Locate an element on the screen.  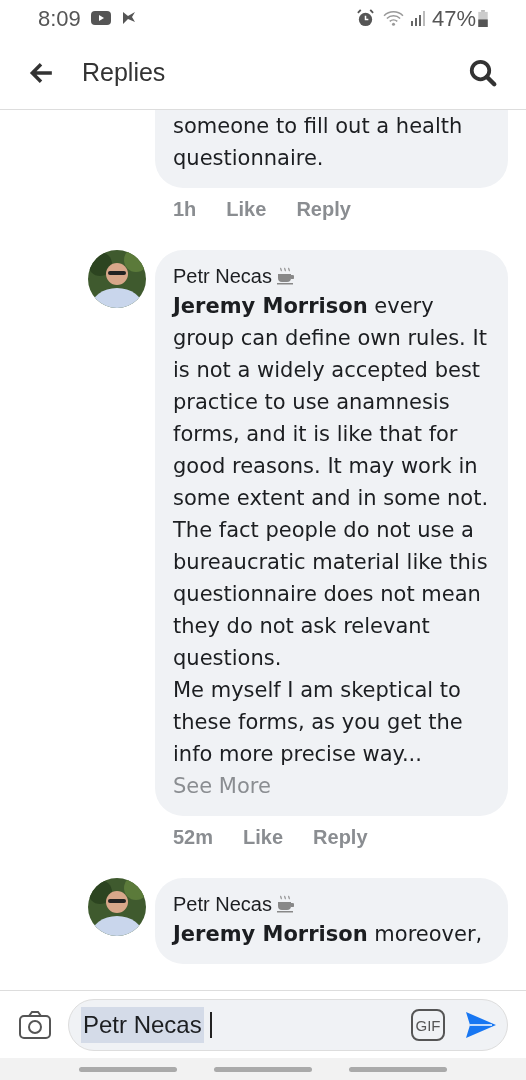
wifi-icon is located at coordinates (393, 18).